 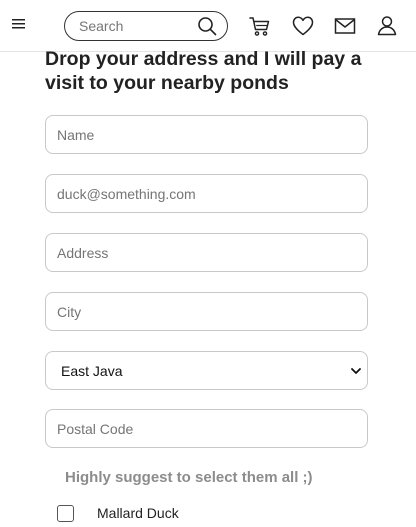 I want to click on top-nav-bar, so click(x=208, y=26).